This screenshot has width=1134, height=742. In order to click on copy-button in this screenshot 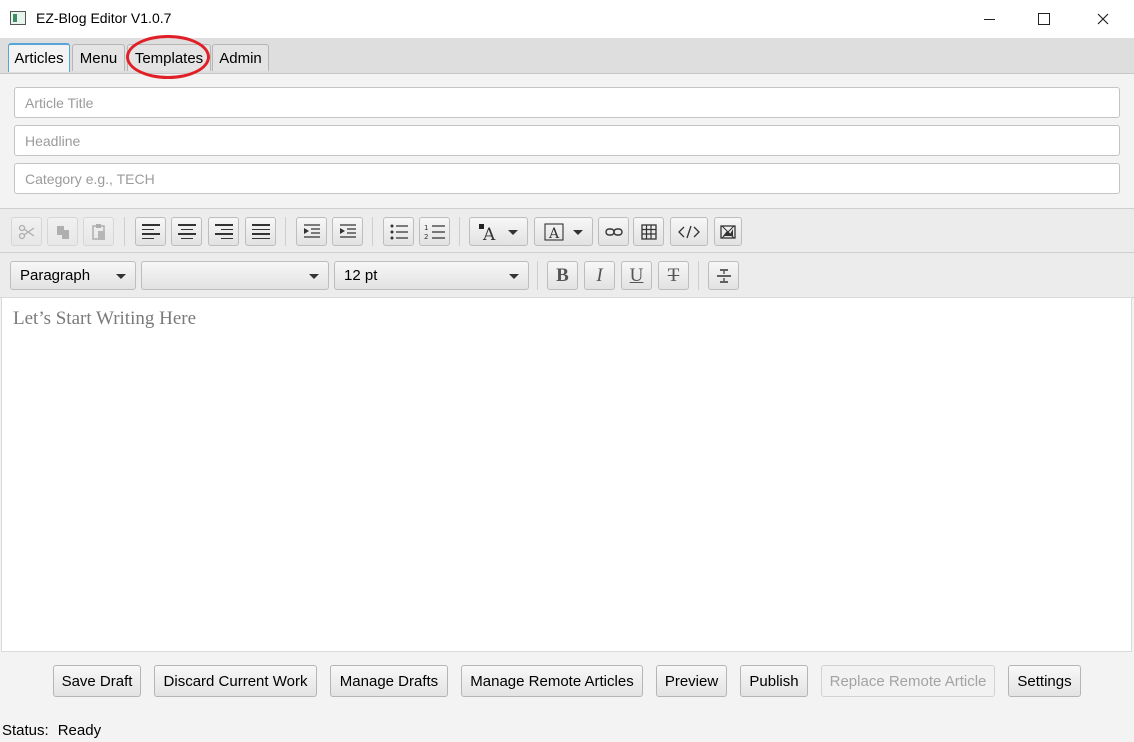, I will do `click(62, 231)`.